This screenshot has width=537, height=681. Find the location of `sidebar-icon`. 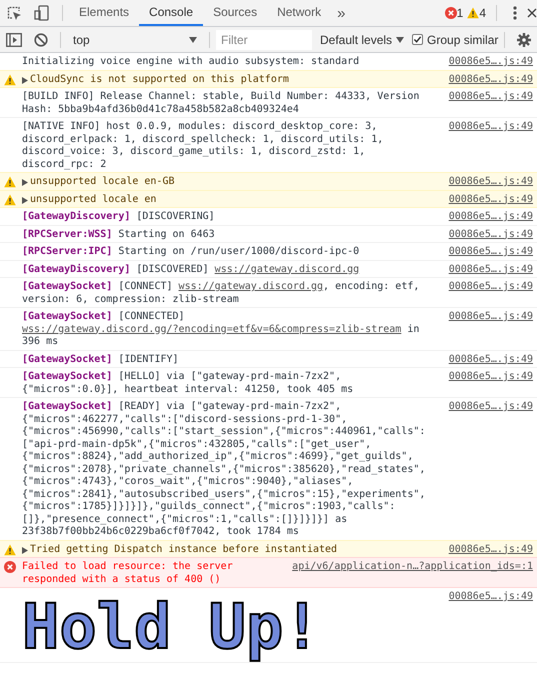

sidebar-icon is located at coordinates (14, 39).